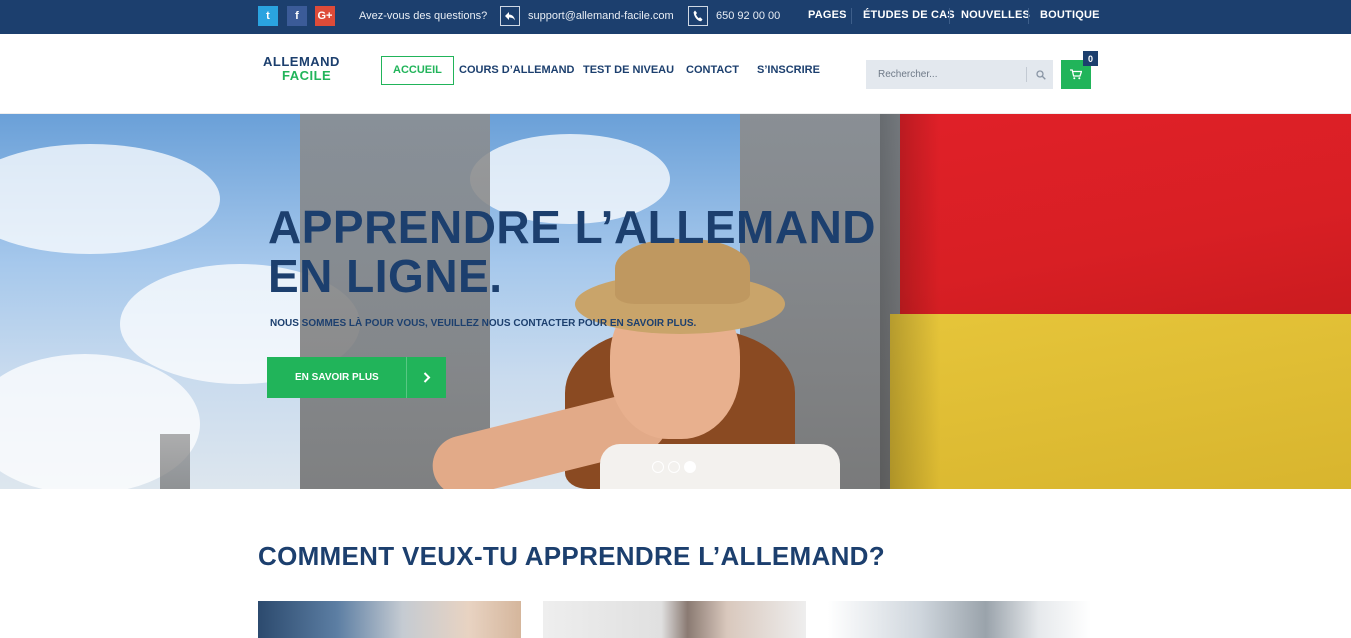 The height and width of the screenshot is (638, 1351). What do you see at coordinates (572, 227) in the screenshot?
I see `hero-title-line-1: APPRENDRE L’ALLEMAND` at bounding box center [572, 227].